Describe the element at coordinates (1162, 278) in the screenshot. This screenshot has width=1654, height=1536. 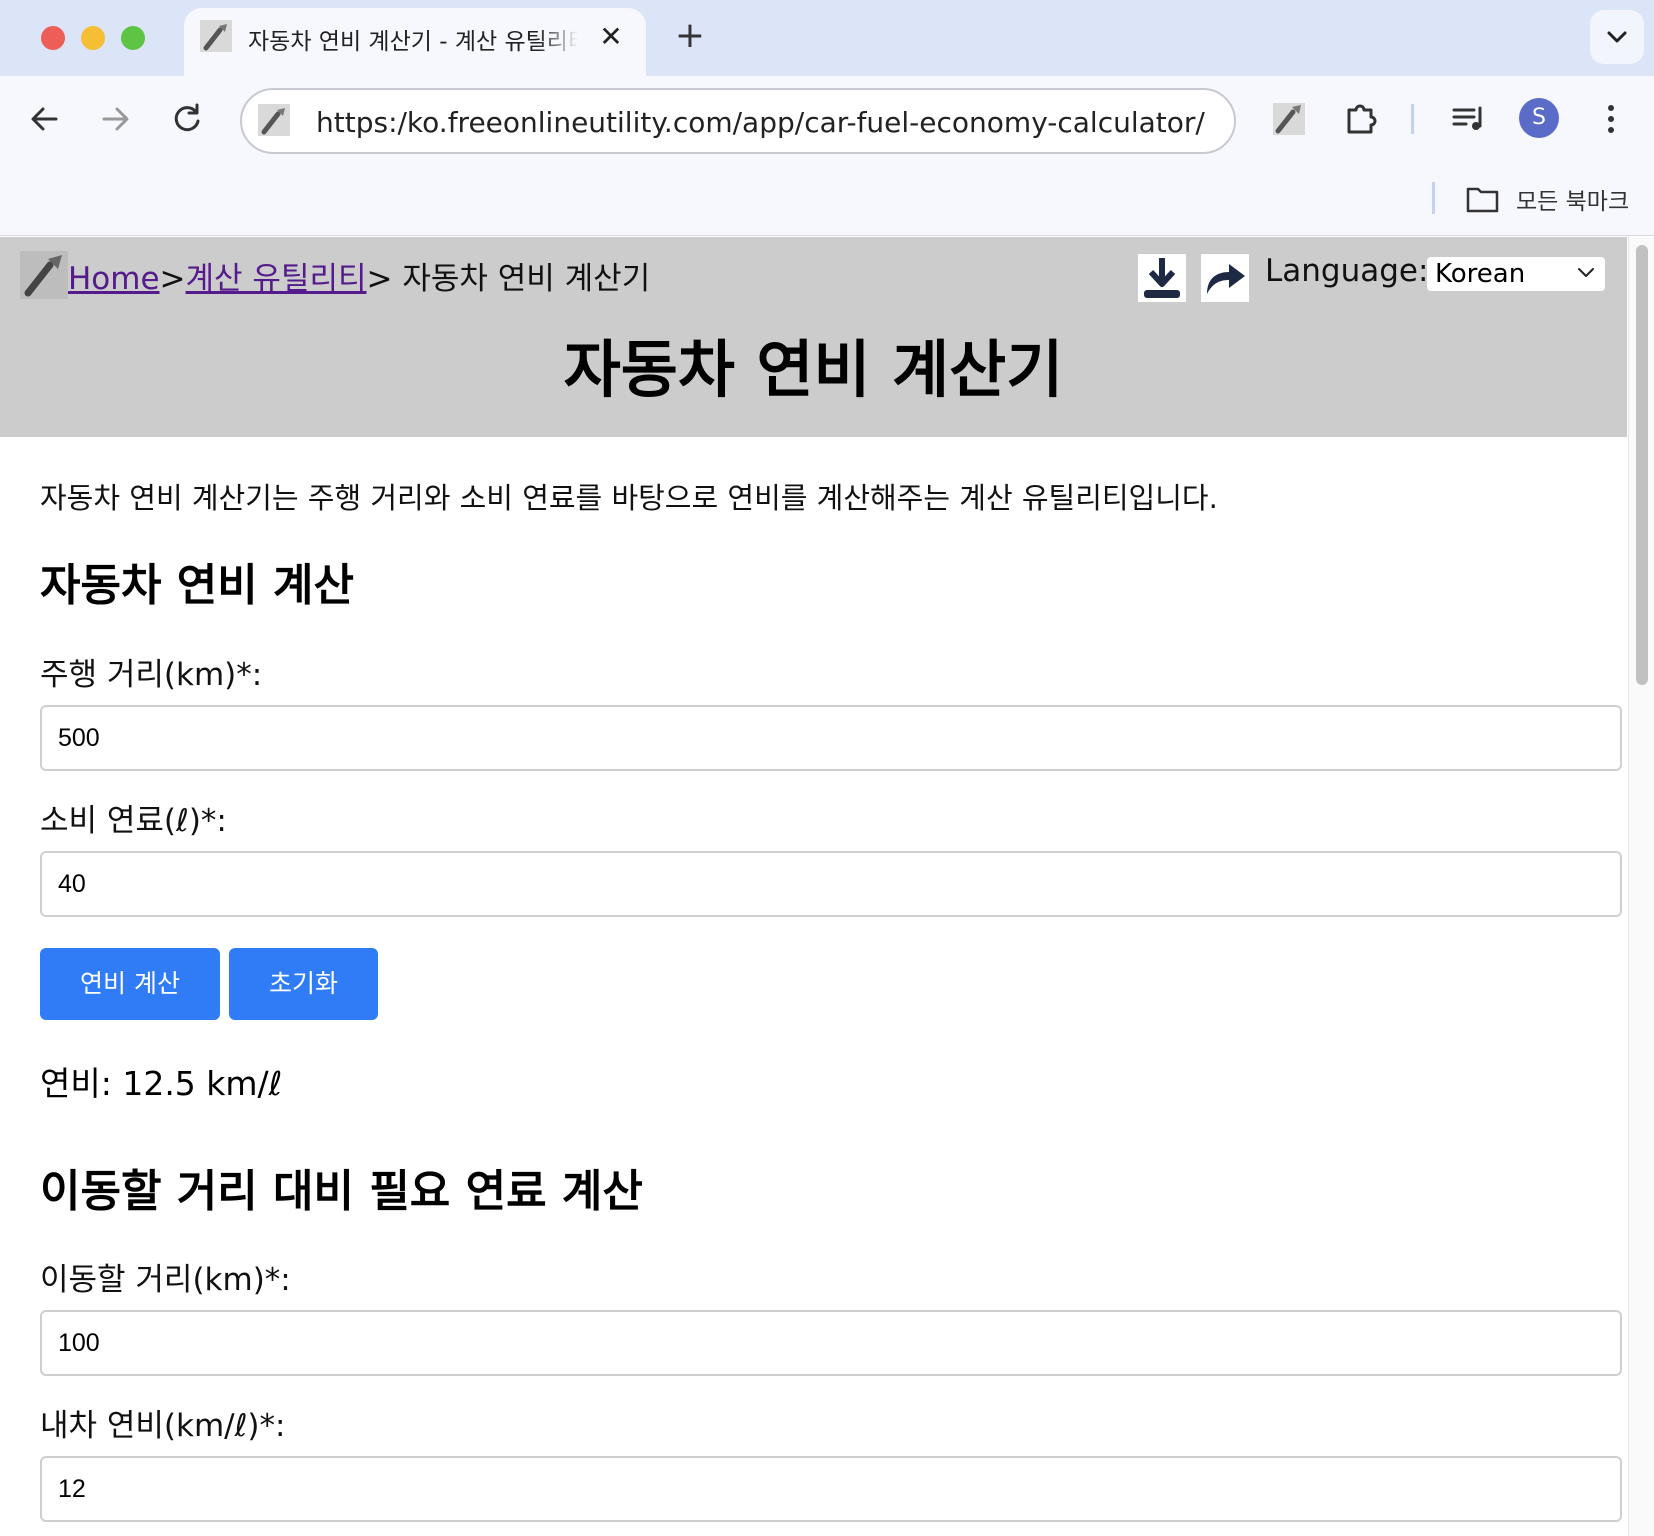
I see `download-icon` at that location.